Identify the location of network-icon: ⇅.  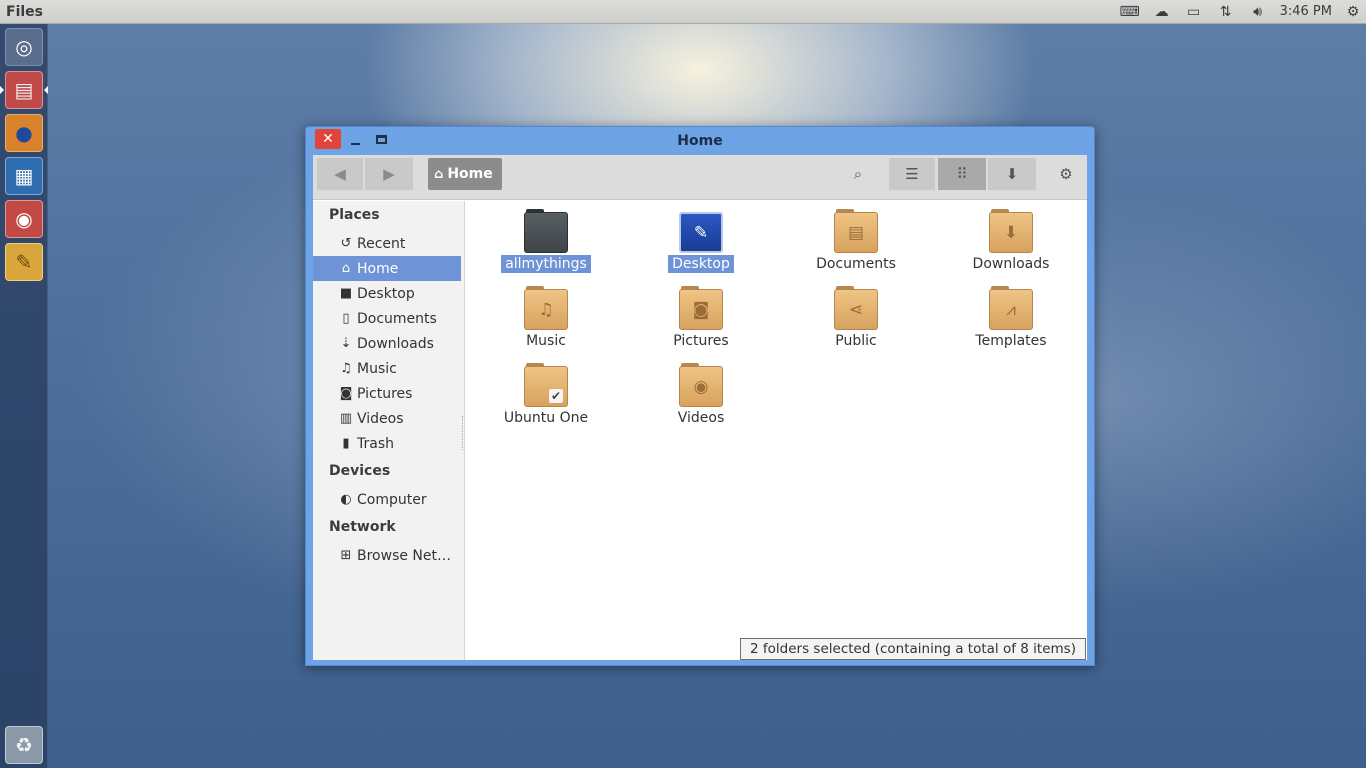
(1226, 12).